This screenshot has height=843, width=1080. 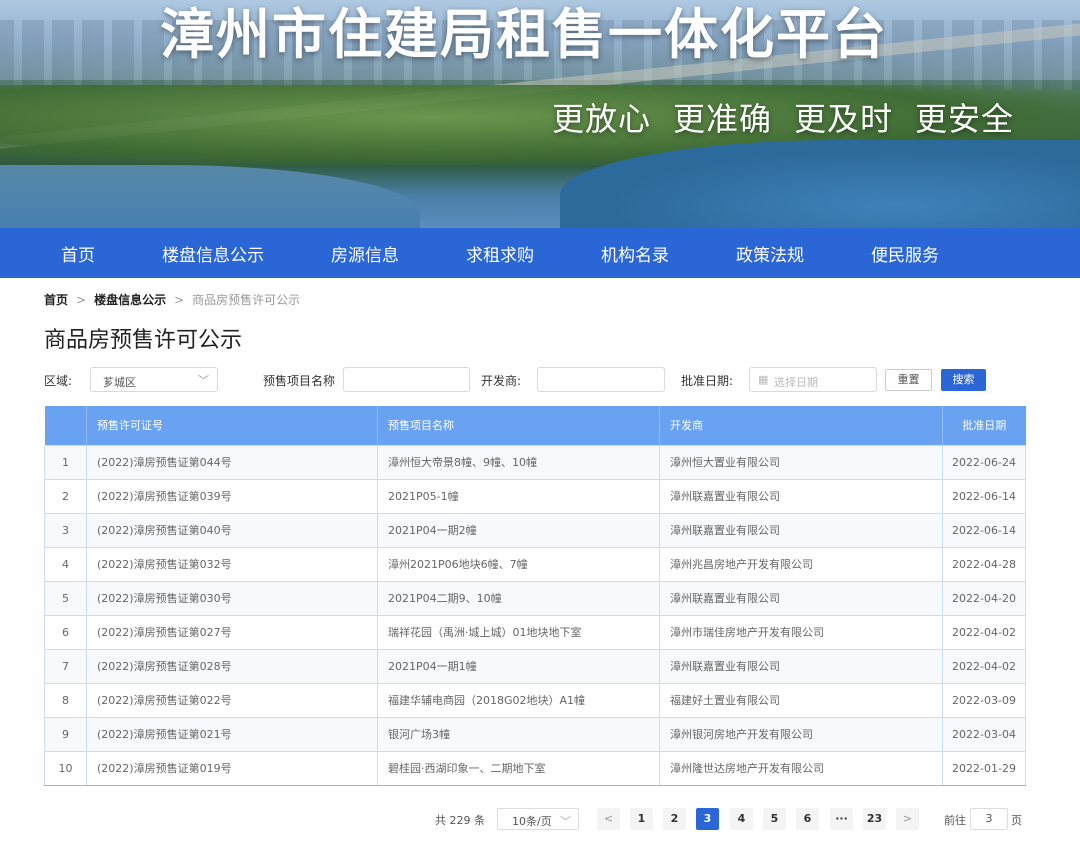 I want to click on row-developer: 漳州恒大置业有限公司, so click(x=801, y=462).